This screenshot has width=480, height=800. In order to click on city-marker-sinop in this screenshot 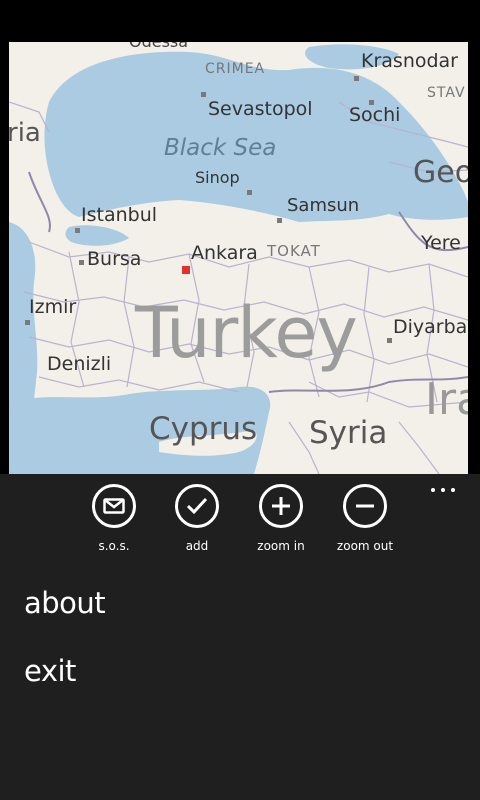, I will do `click(249, 192)`.